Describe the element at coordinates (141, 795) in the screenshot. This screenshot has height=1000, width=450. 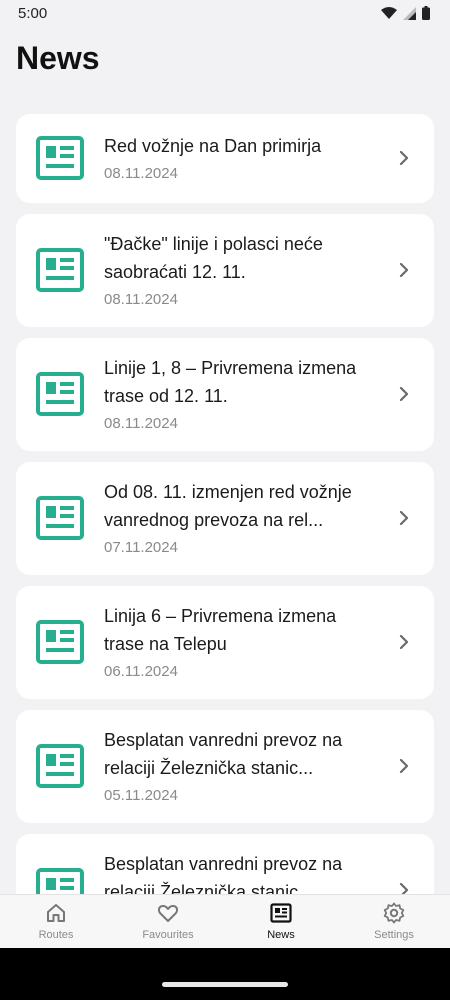
I see `news-date: 05.11.2024` at that location.